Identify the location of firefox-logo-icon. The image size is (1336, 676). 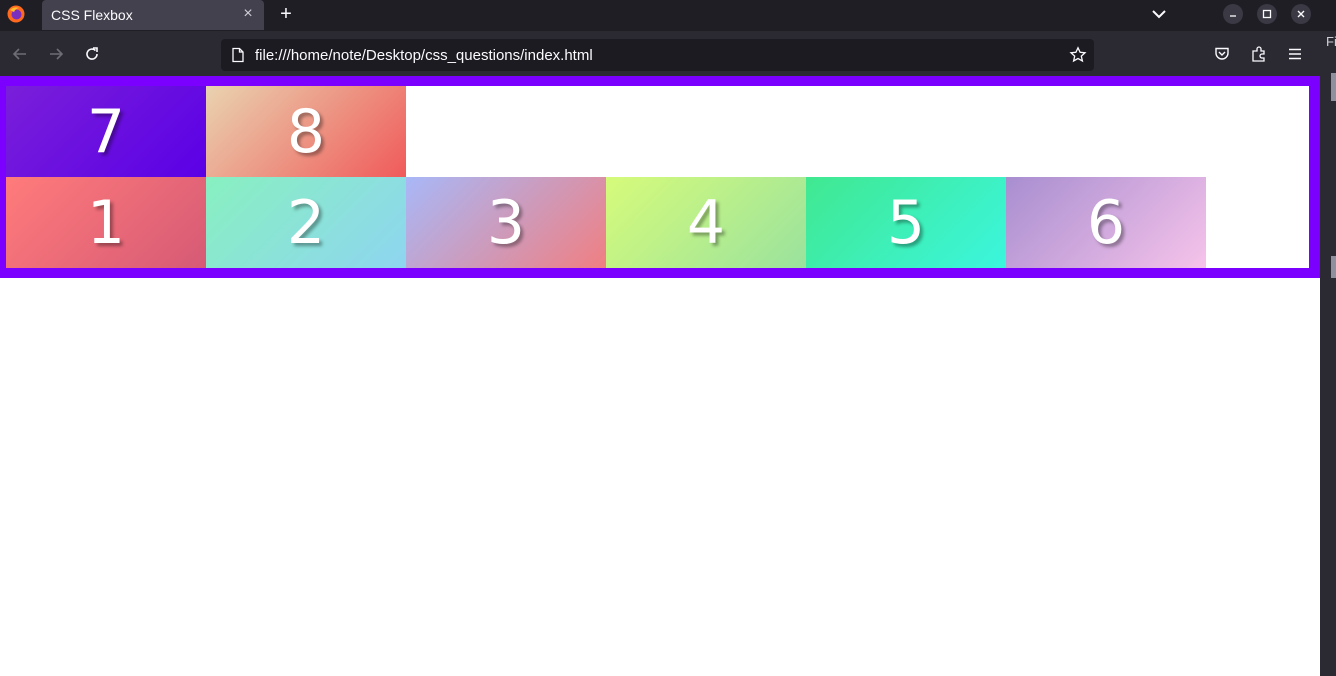
(16, 14).